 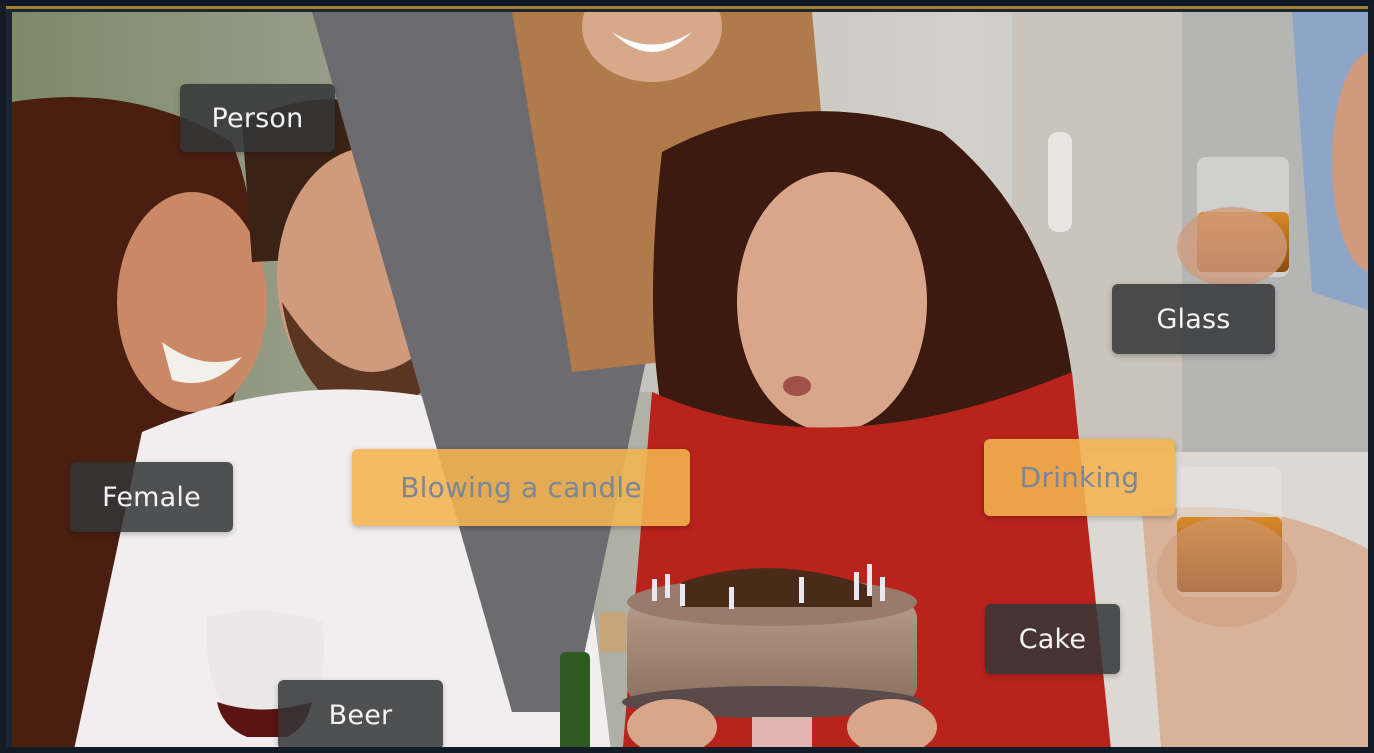 What do you see at coordinates (687, 7) in the screenshot?
I see `frame-accent` at bounding box center [687, 7].